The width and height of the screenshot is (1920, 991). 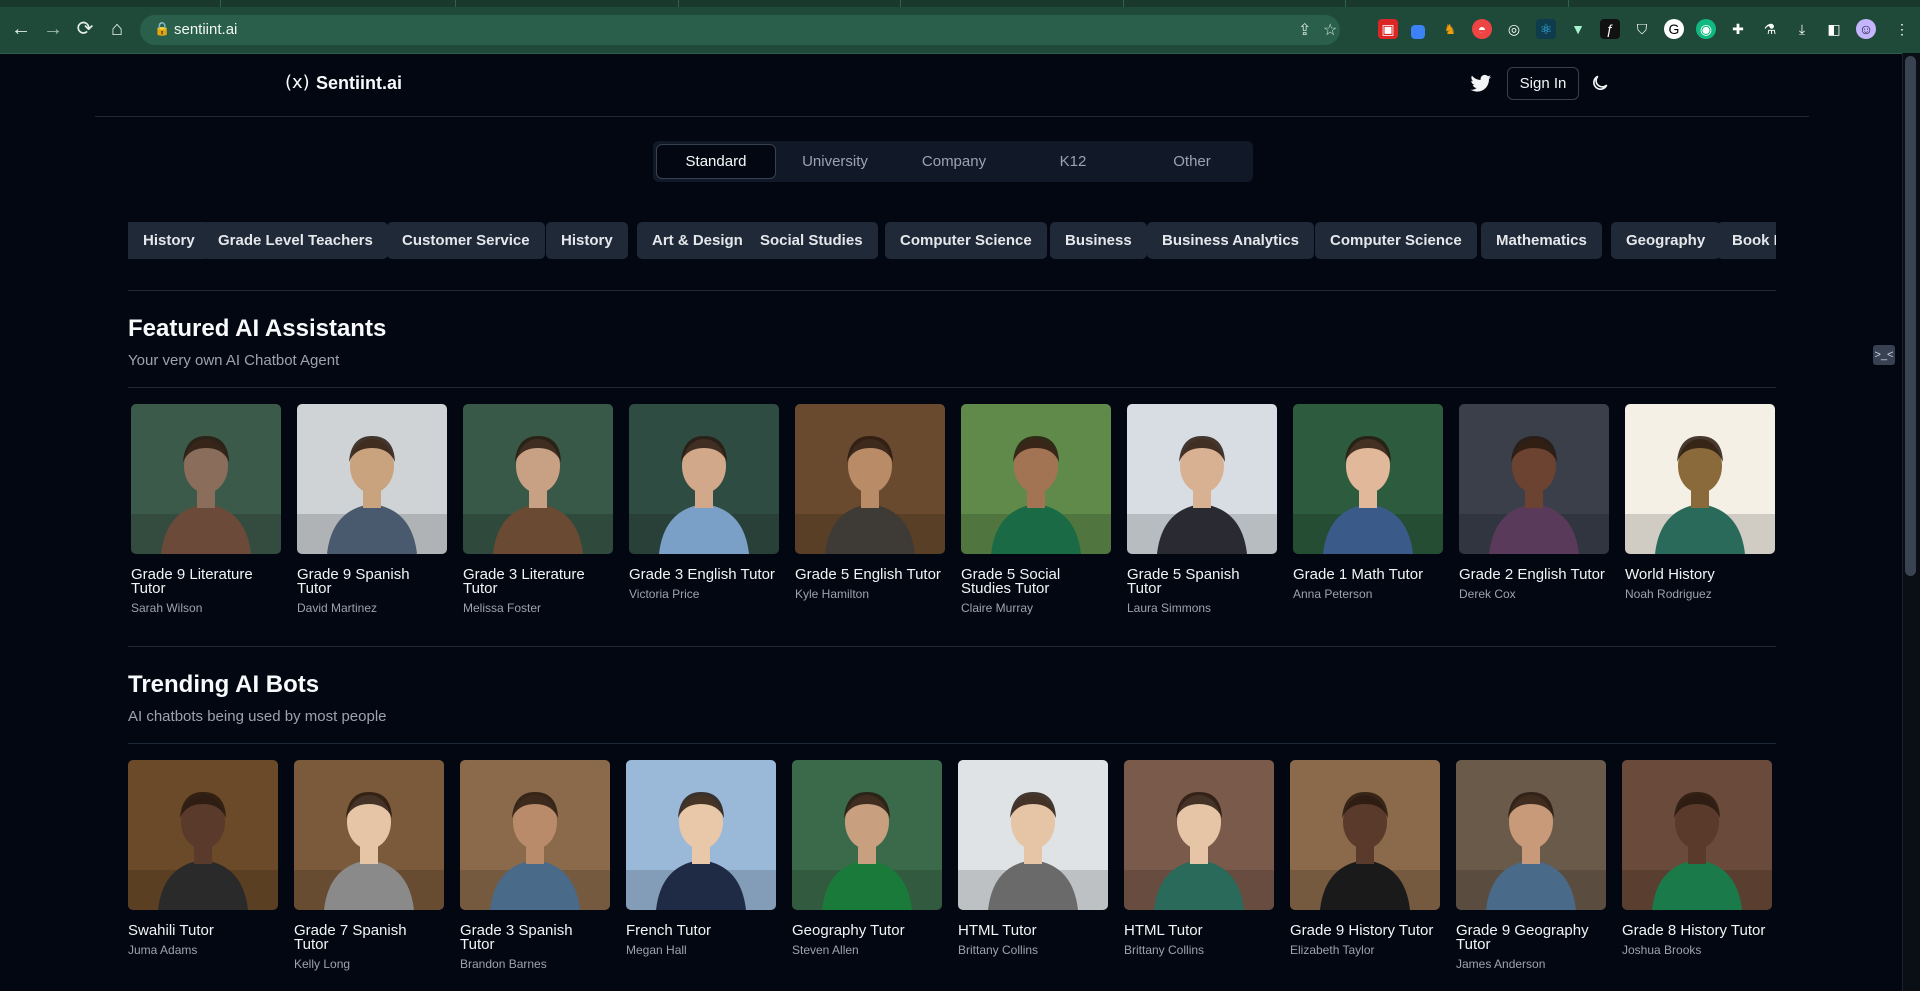 I want to click on segment-tab-university: University, so click(x=835, y=161).